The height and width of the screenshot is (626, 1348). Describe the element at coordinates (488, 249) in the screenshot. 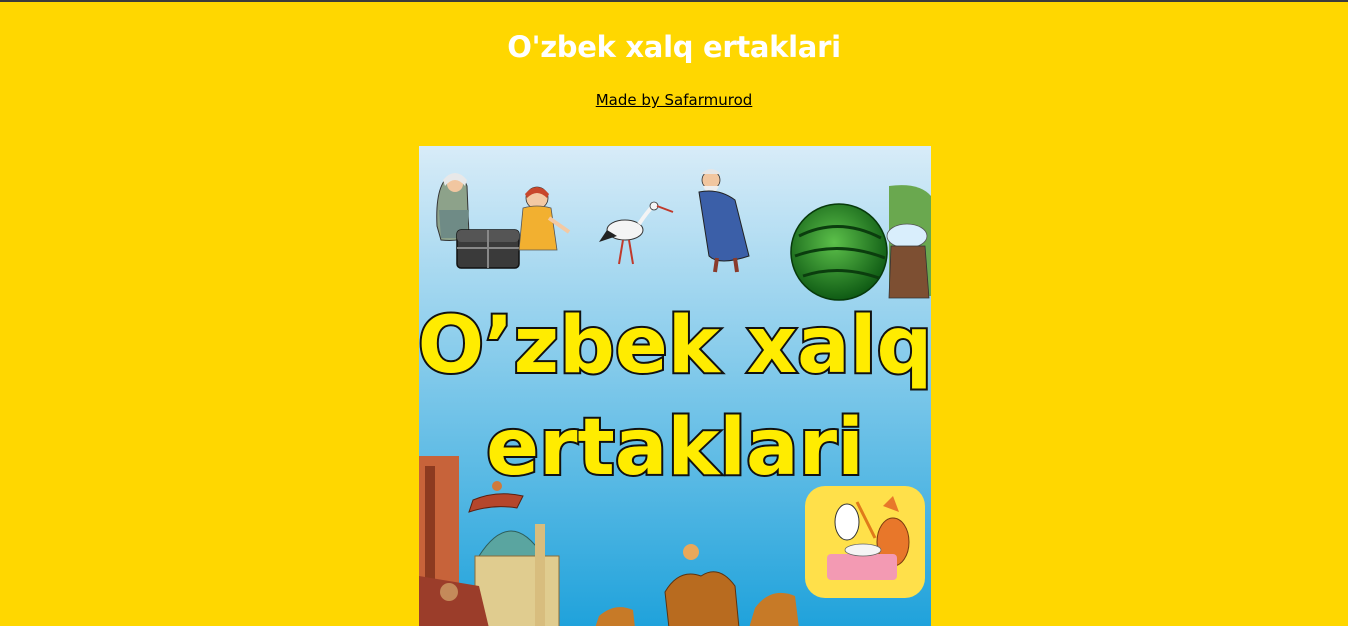

I see `chest-icon` at that location.